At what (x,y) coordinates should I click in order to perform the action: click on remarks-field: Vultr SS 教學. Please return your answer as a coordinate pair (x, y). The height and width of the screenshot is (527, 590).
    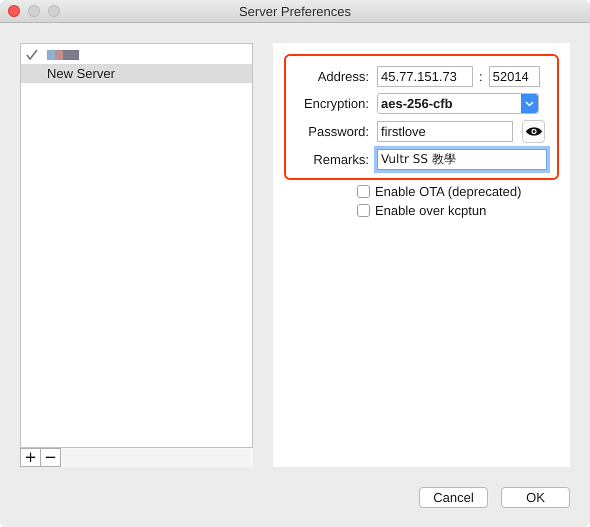
    Looking at the image, I should click on (462, 159).